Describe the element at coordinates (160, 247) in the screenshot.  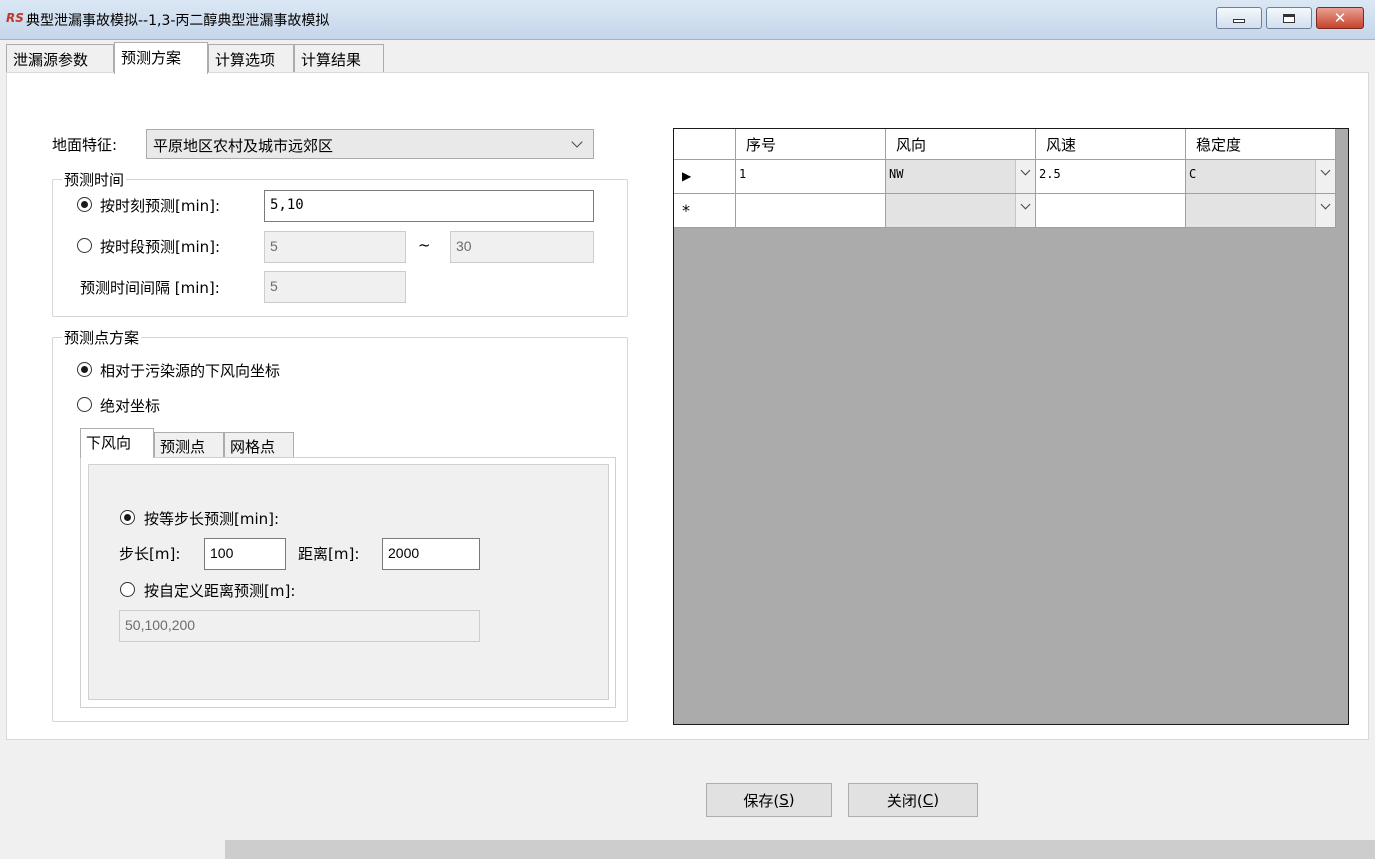
I see `range-label: 按时段预测[min]:` at that location.